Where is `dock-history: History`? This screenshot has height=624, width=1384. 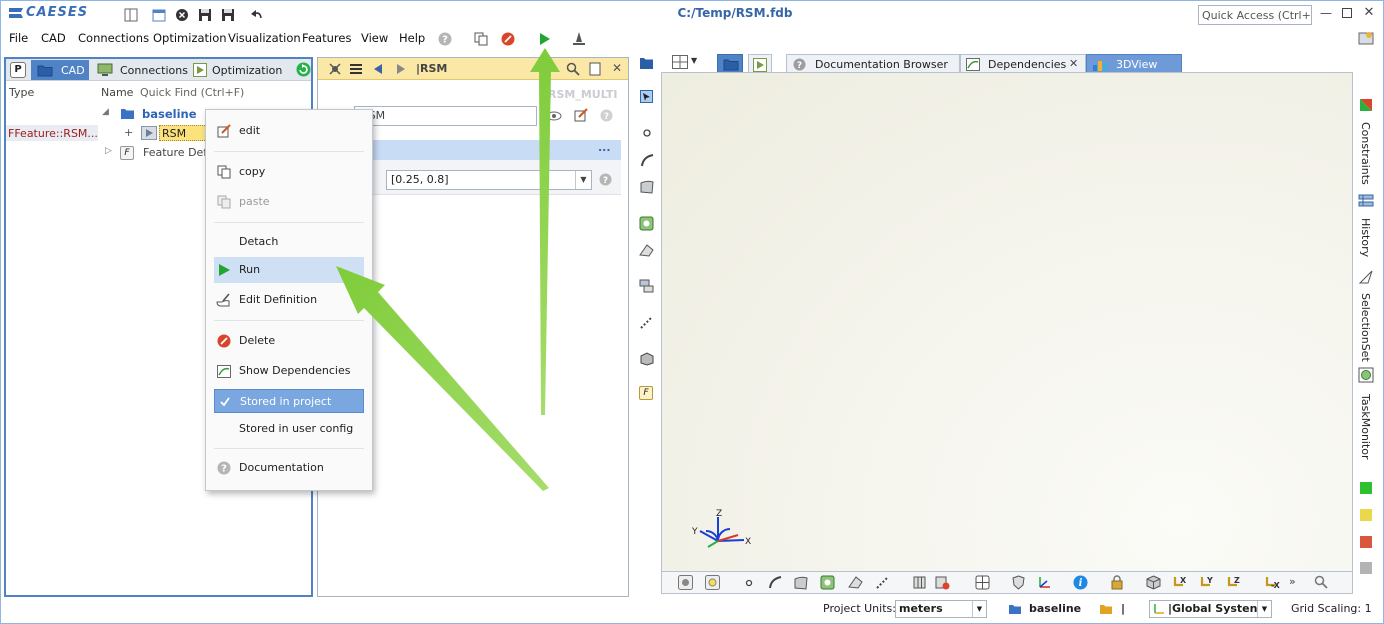
dock-history: History is located at coordinates (1365, 237).